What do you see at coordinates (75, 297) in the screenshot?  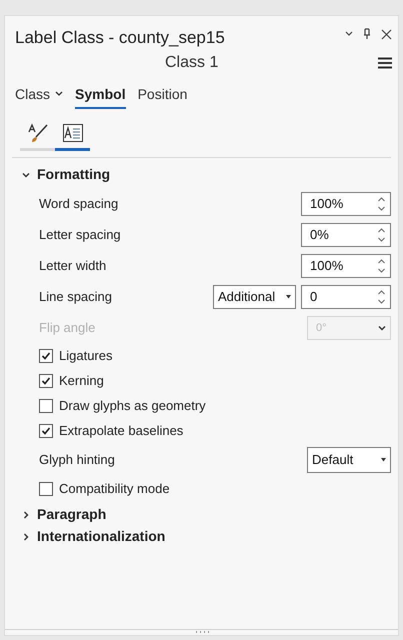 I see `field-label: Line spacing` at bounding box center [75, 297].